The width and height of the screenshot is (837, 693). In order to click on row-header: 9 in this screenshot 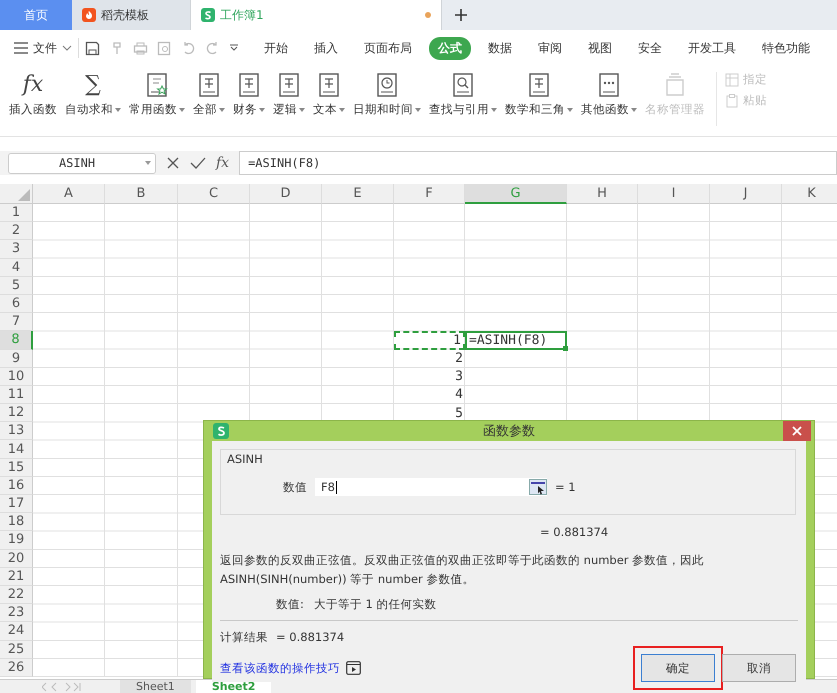, I will do `click(16, 359)`.